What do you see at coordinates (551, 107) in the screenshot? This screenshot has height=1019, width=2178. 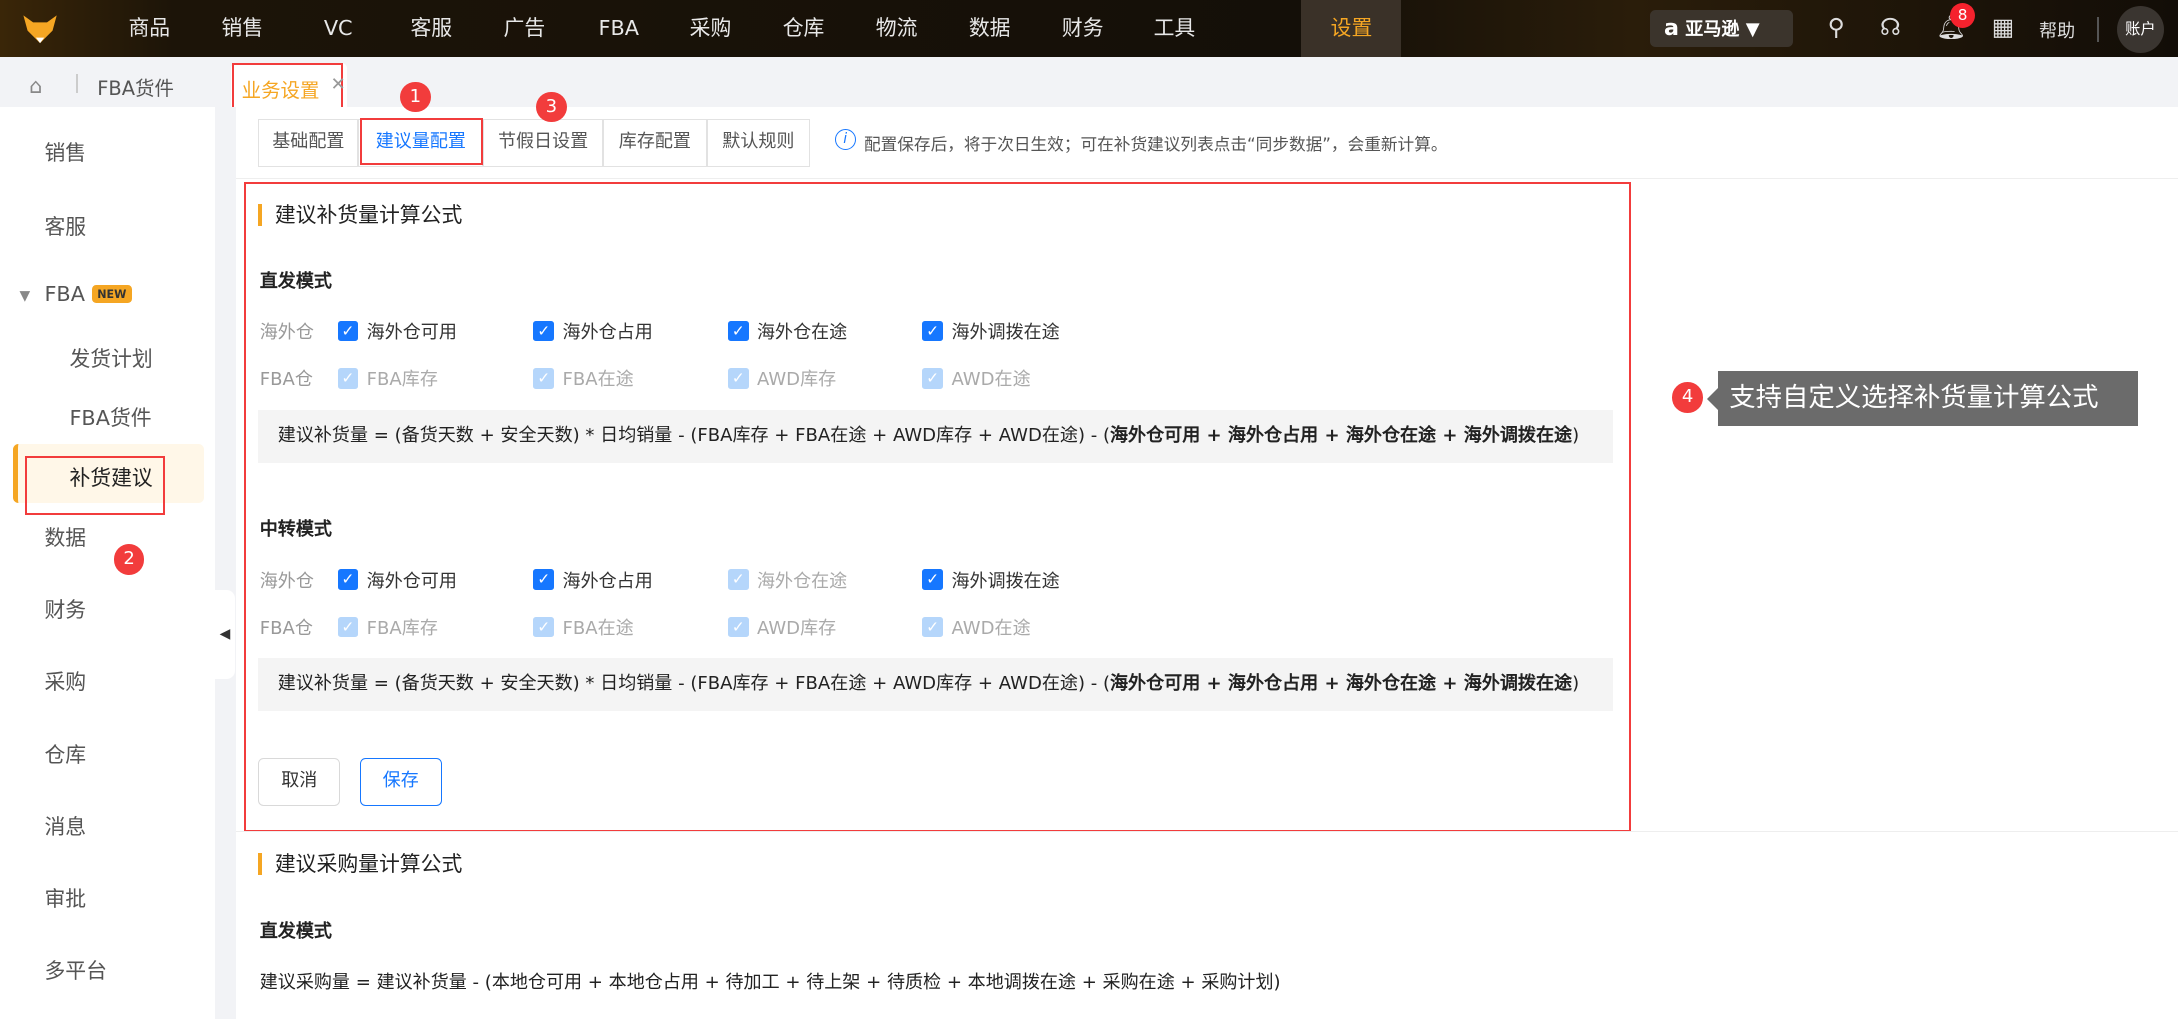 I see `annotation-marker: 3` at bounding box center [551, 107].